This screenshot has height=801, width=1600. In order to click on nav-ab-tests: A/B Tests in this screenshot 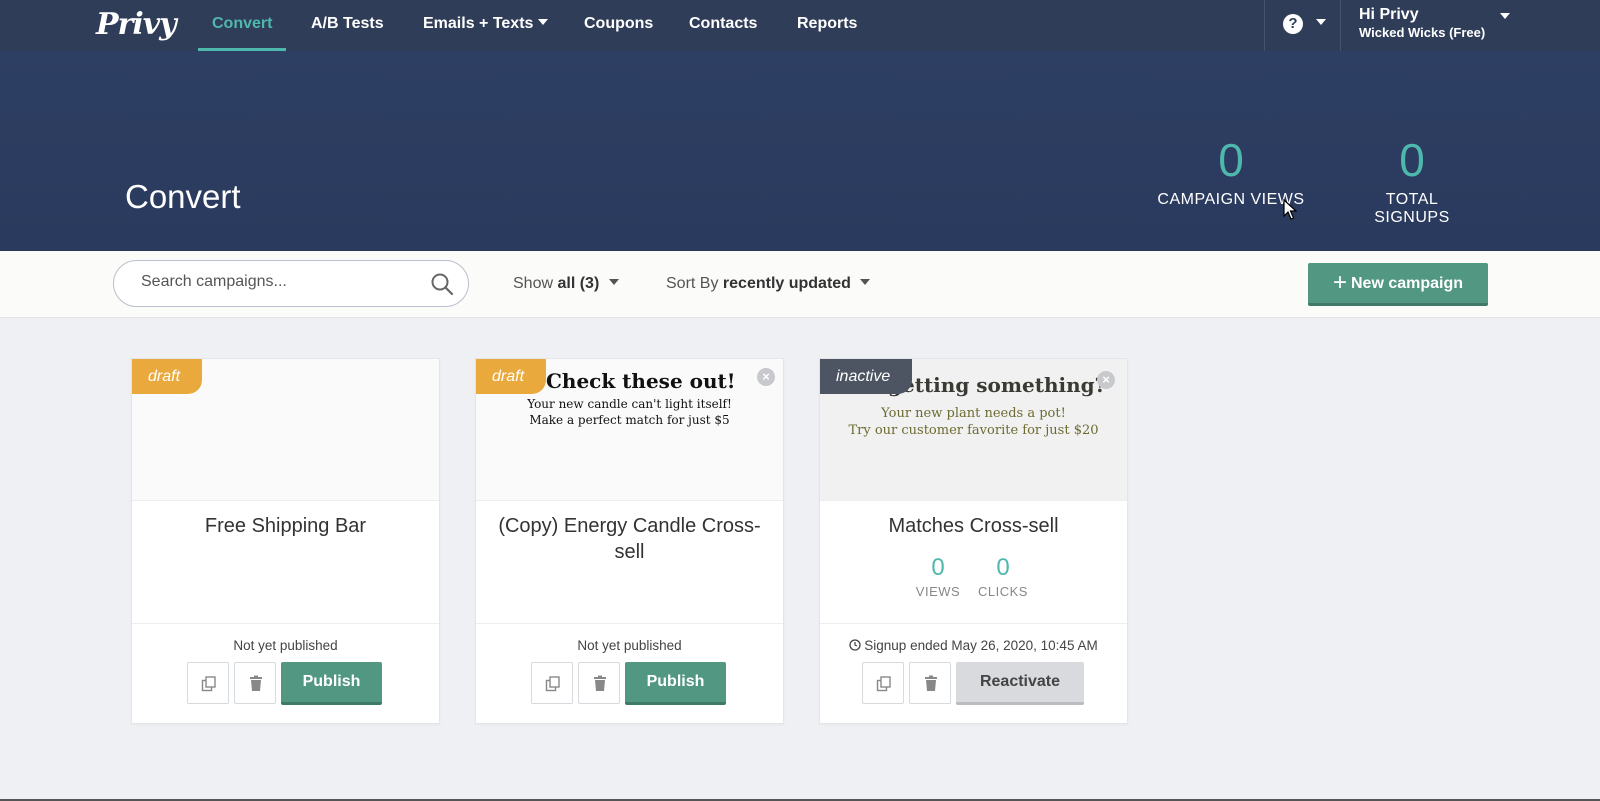, I will do `click(347, 25)`.